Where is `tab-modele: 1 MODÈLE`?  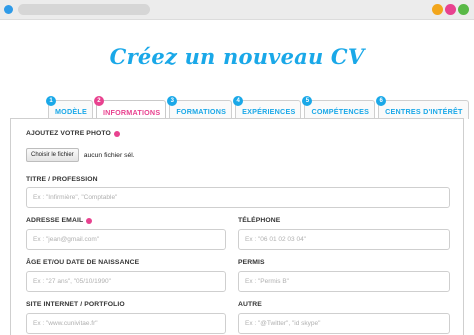 tab-modele: 1 MODÈLE is located at coordinates (69, 107).